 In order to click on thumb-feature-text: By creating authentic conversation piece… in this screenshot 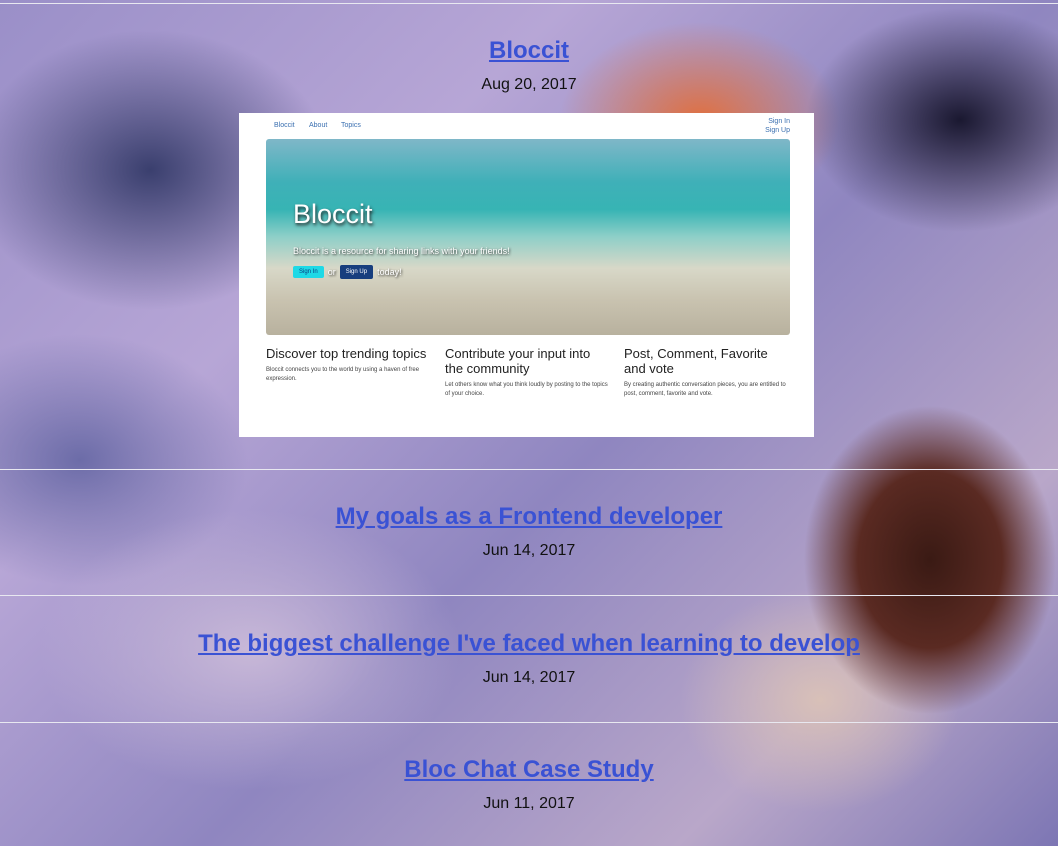, I will do `click(705, 389)`.